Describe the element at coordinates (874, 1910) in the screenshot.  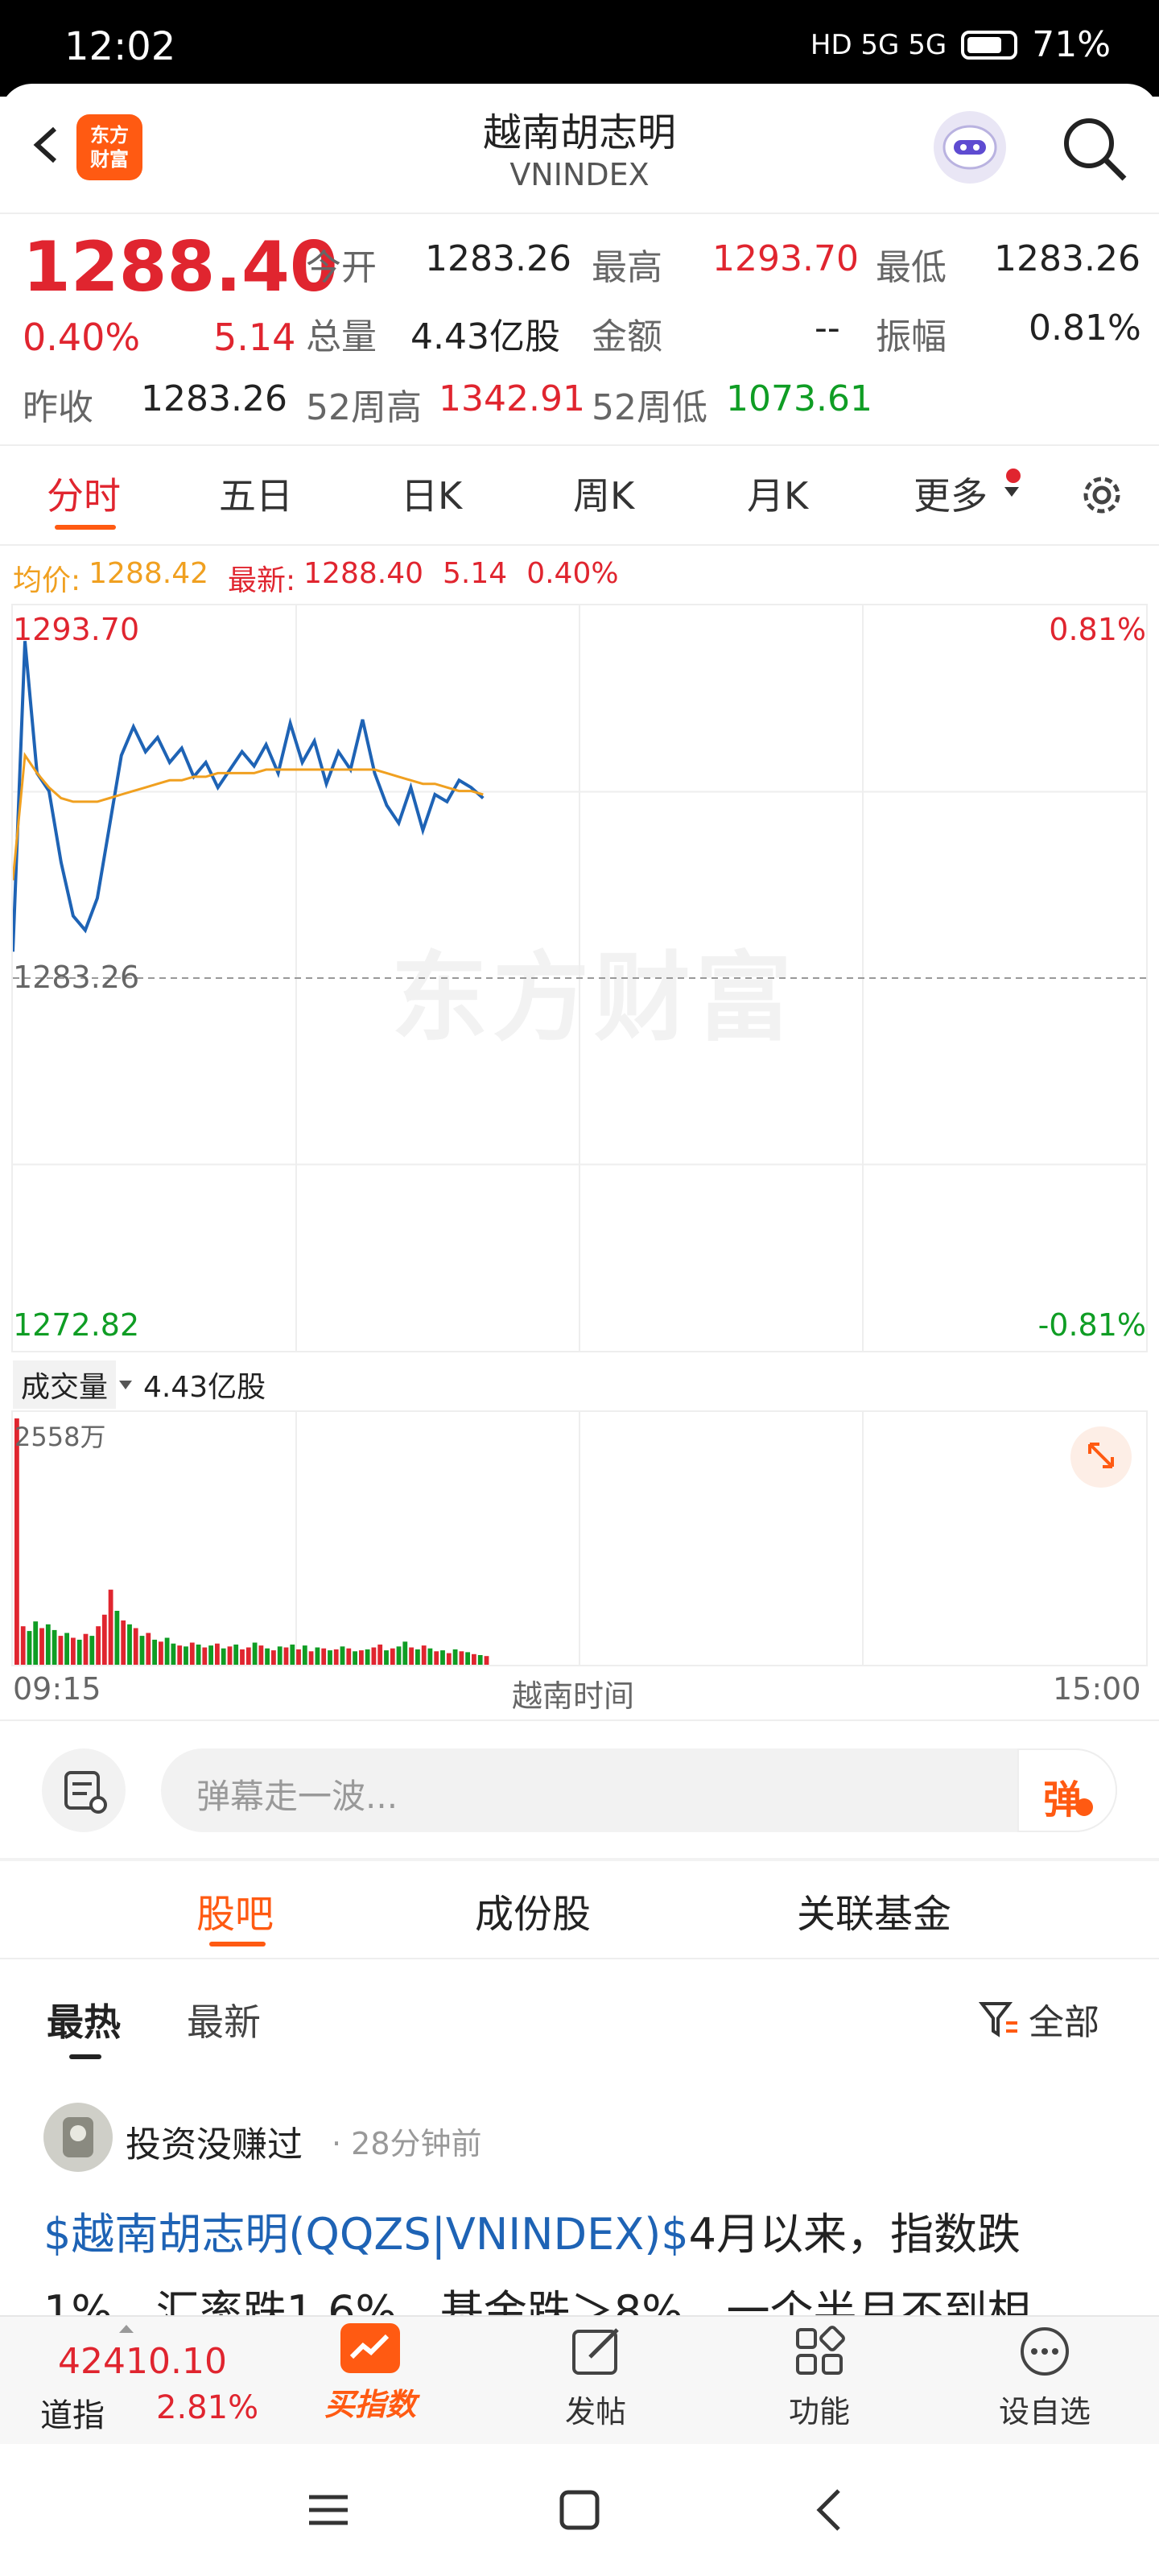
I see `sub-tab-related-funds: 关联基金` at that location.